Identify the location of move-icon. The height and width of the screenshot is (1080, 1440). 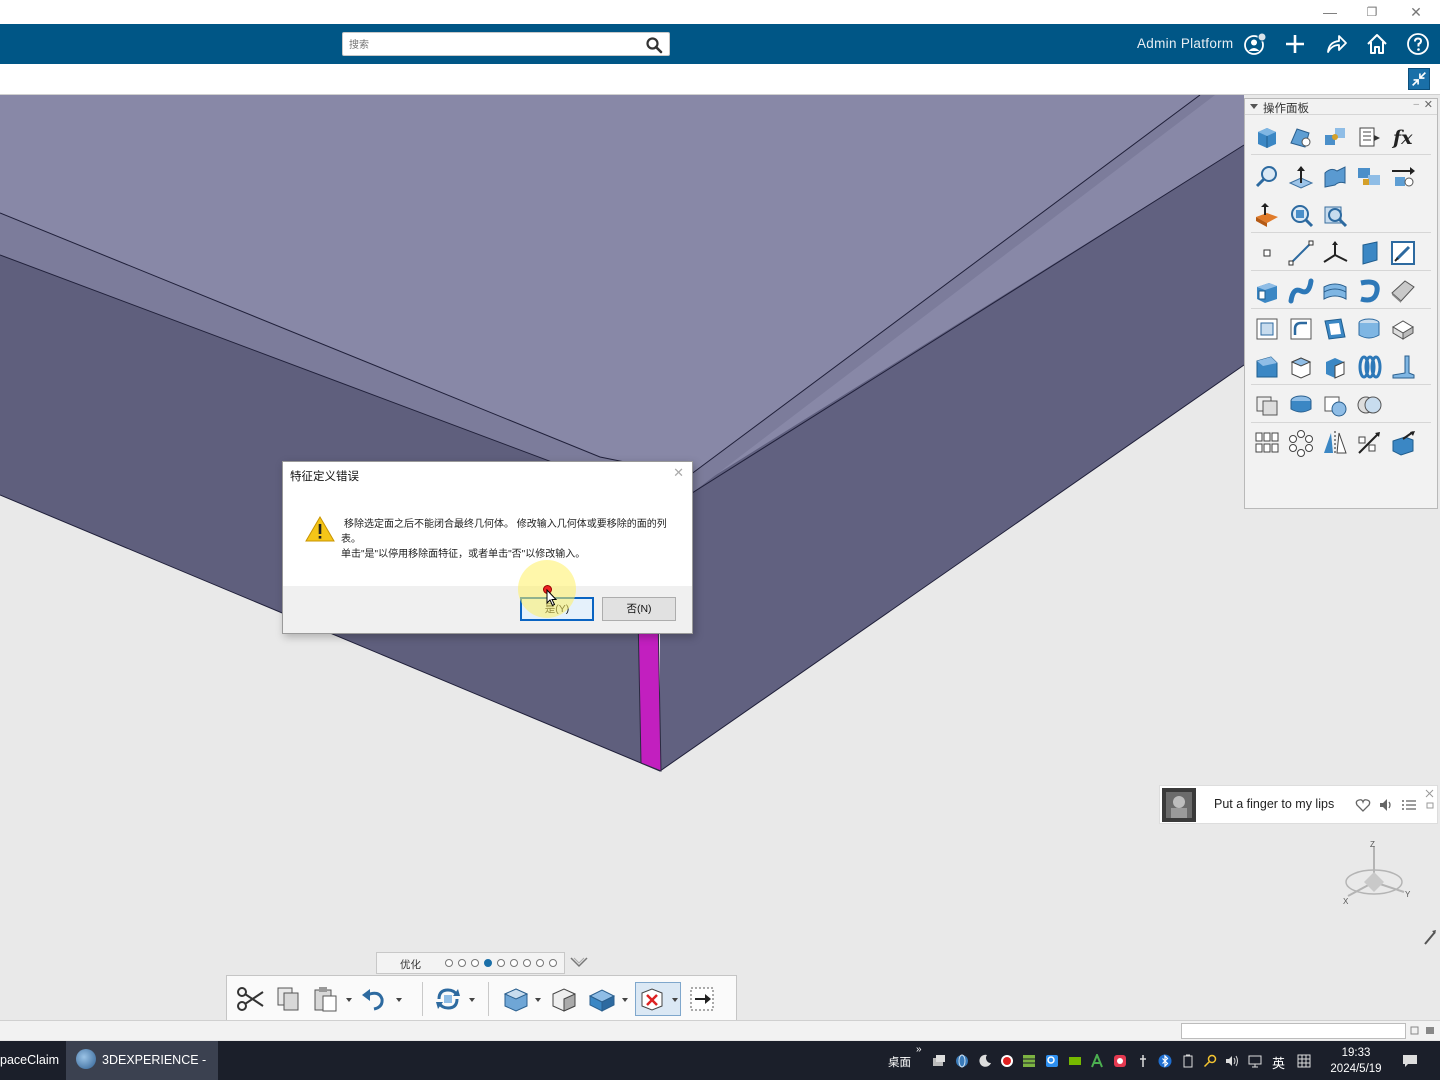
(1403, 177).